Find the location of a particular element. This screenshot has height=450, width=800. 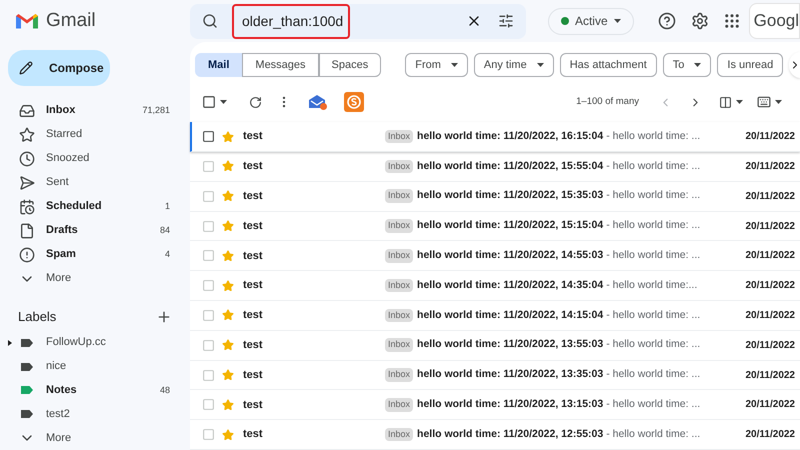

email-row: test Inbox hello world time: 11/20/2022, 13:15:03 - hello world time: ... 20/11/2022 is located at coordinates (495, 405).